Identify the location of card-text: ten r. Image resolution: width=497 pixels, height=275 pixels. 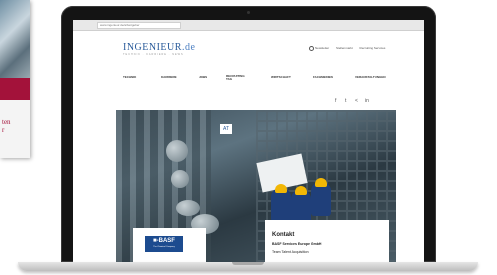
(6, 126).